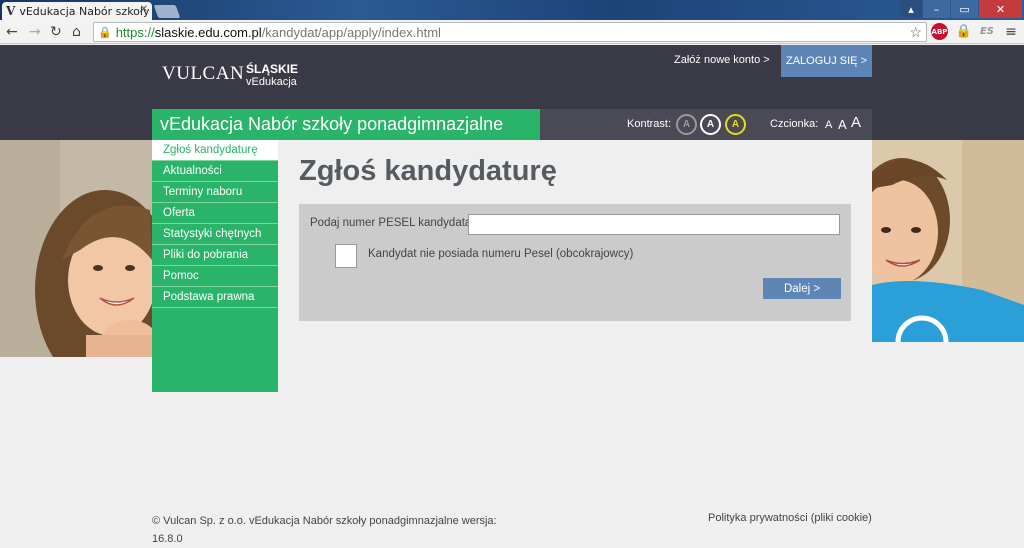 Image resolution: width=1024 pixels, height=548 pixels. Describe the element at coordinates (215, 171) in the screenshot. I see `sidebar-item-aktualnosci: Aktualności` at that location.